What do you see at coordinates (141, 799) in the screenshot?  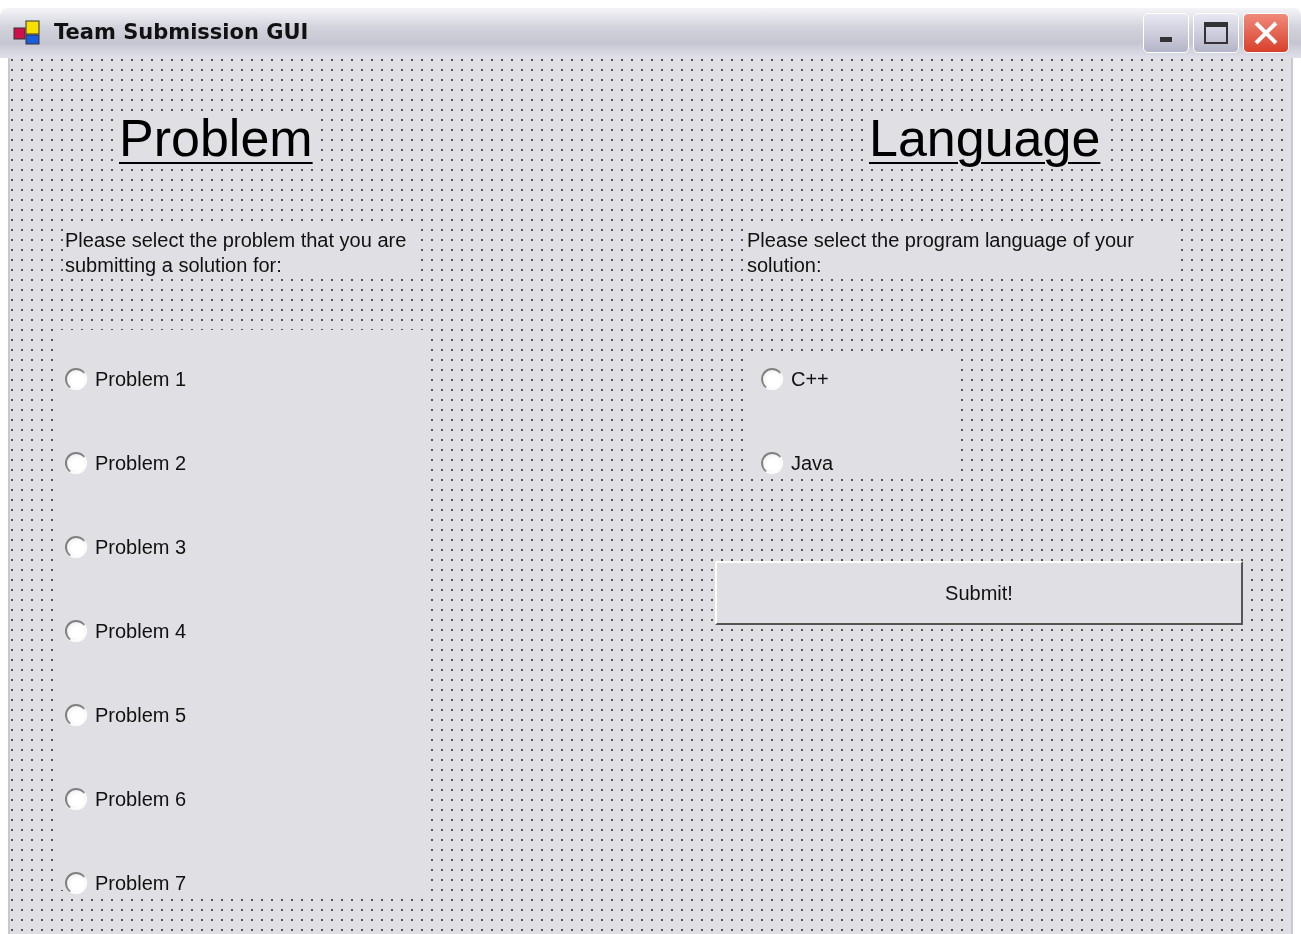 I see `radio-label: Problem 6` at bounding box center [141, 799].